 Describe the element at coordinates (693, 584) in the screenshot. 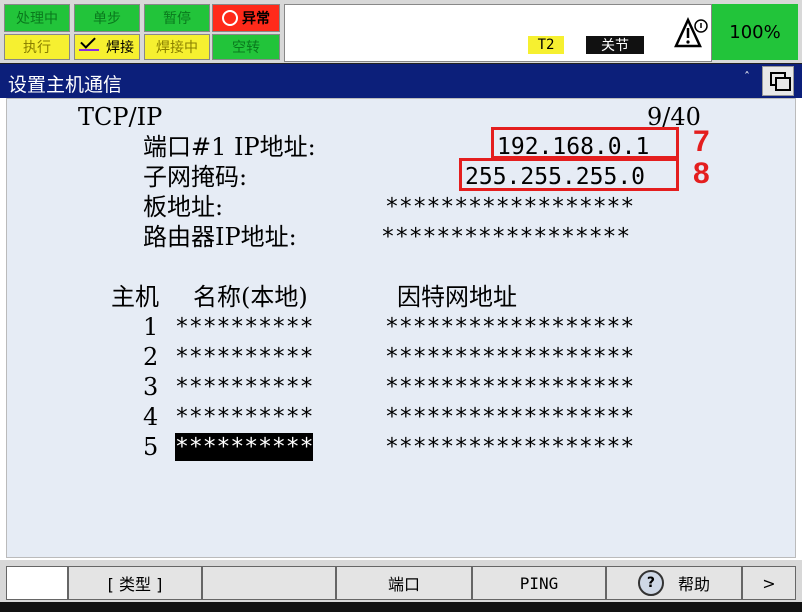

I see `help-button-label: 帮助` at that location.